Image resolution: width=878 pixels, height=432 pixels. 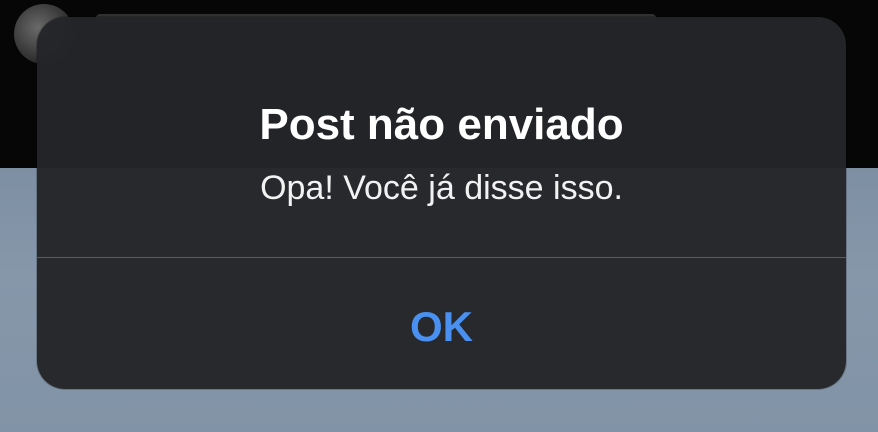 What do you see at coordinates (441, 124) in the screenshot?
I see `alert-title: Post não enviado` at bounding box center [441, 124].